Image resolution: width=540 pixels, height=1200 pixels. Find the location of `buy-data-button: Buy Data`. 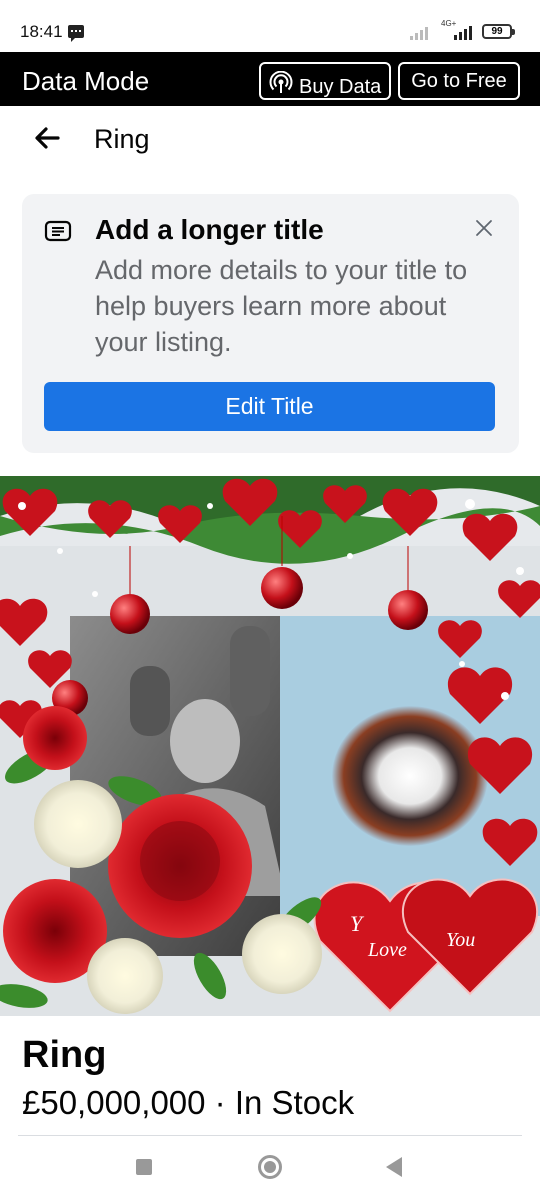

buy-data-button: Buy Data is located at coordinates (325, 81).